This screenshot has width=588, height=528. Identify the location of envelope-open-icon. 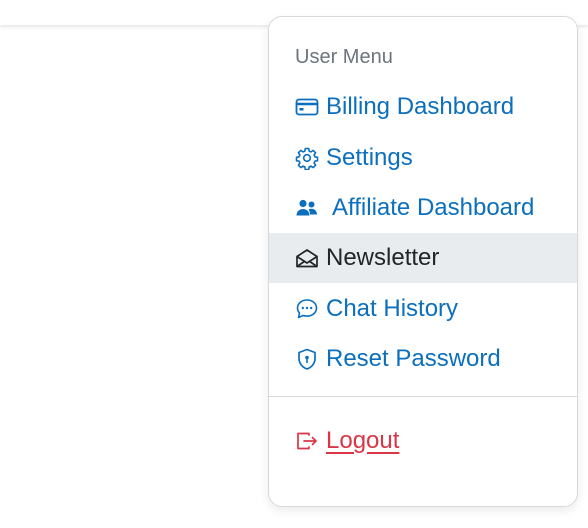
(307, 258).